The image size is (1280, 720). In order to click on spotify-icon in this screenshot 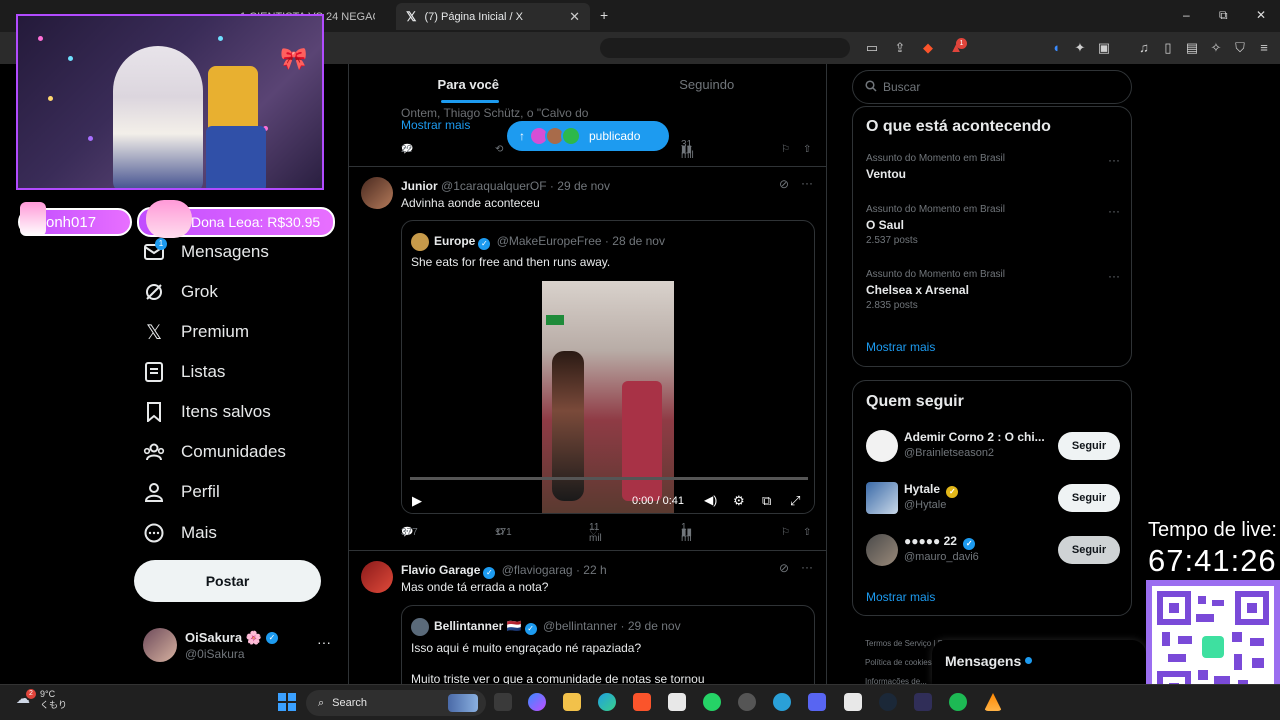, I will do `click(958, 702)`.